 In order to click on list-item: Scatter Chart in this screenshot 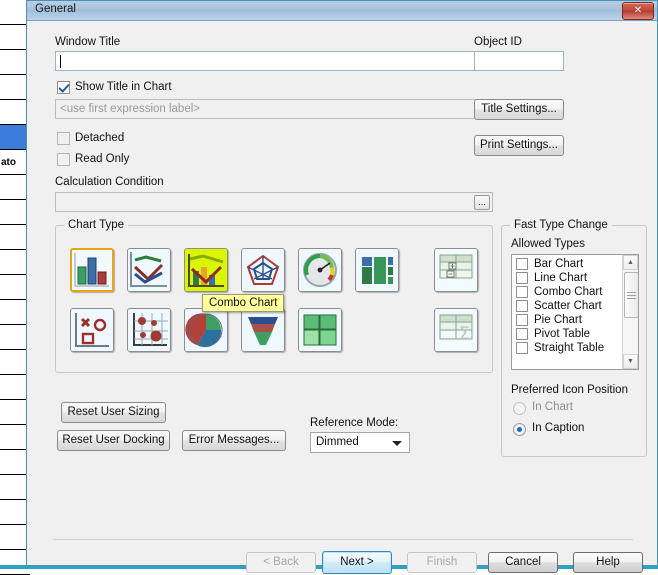, I will do `click(566, 306)`.